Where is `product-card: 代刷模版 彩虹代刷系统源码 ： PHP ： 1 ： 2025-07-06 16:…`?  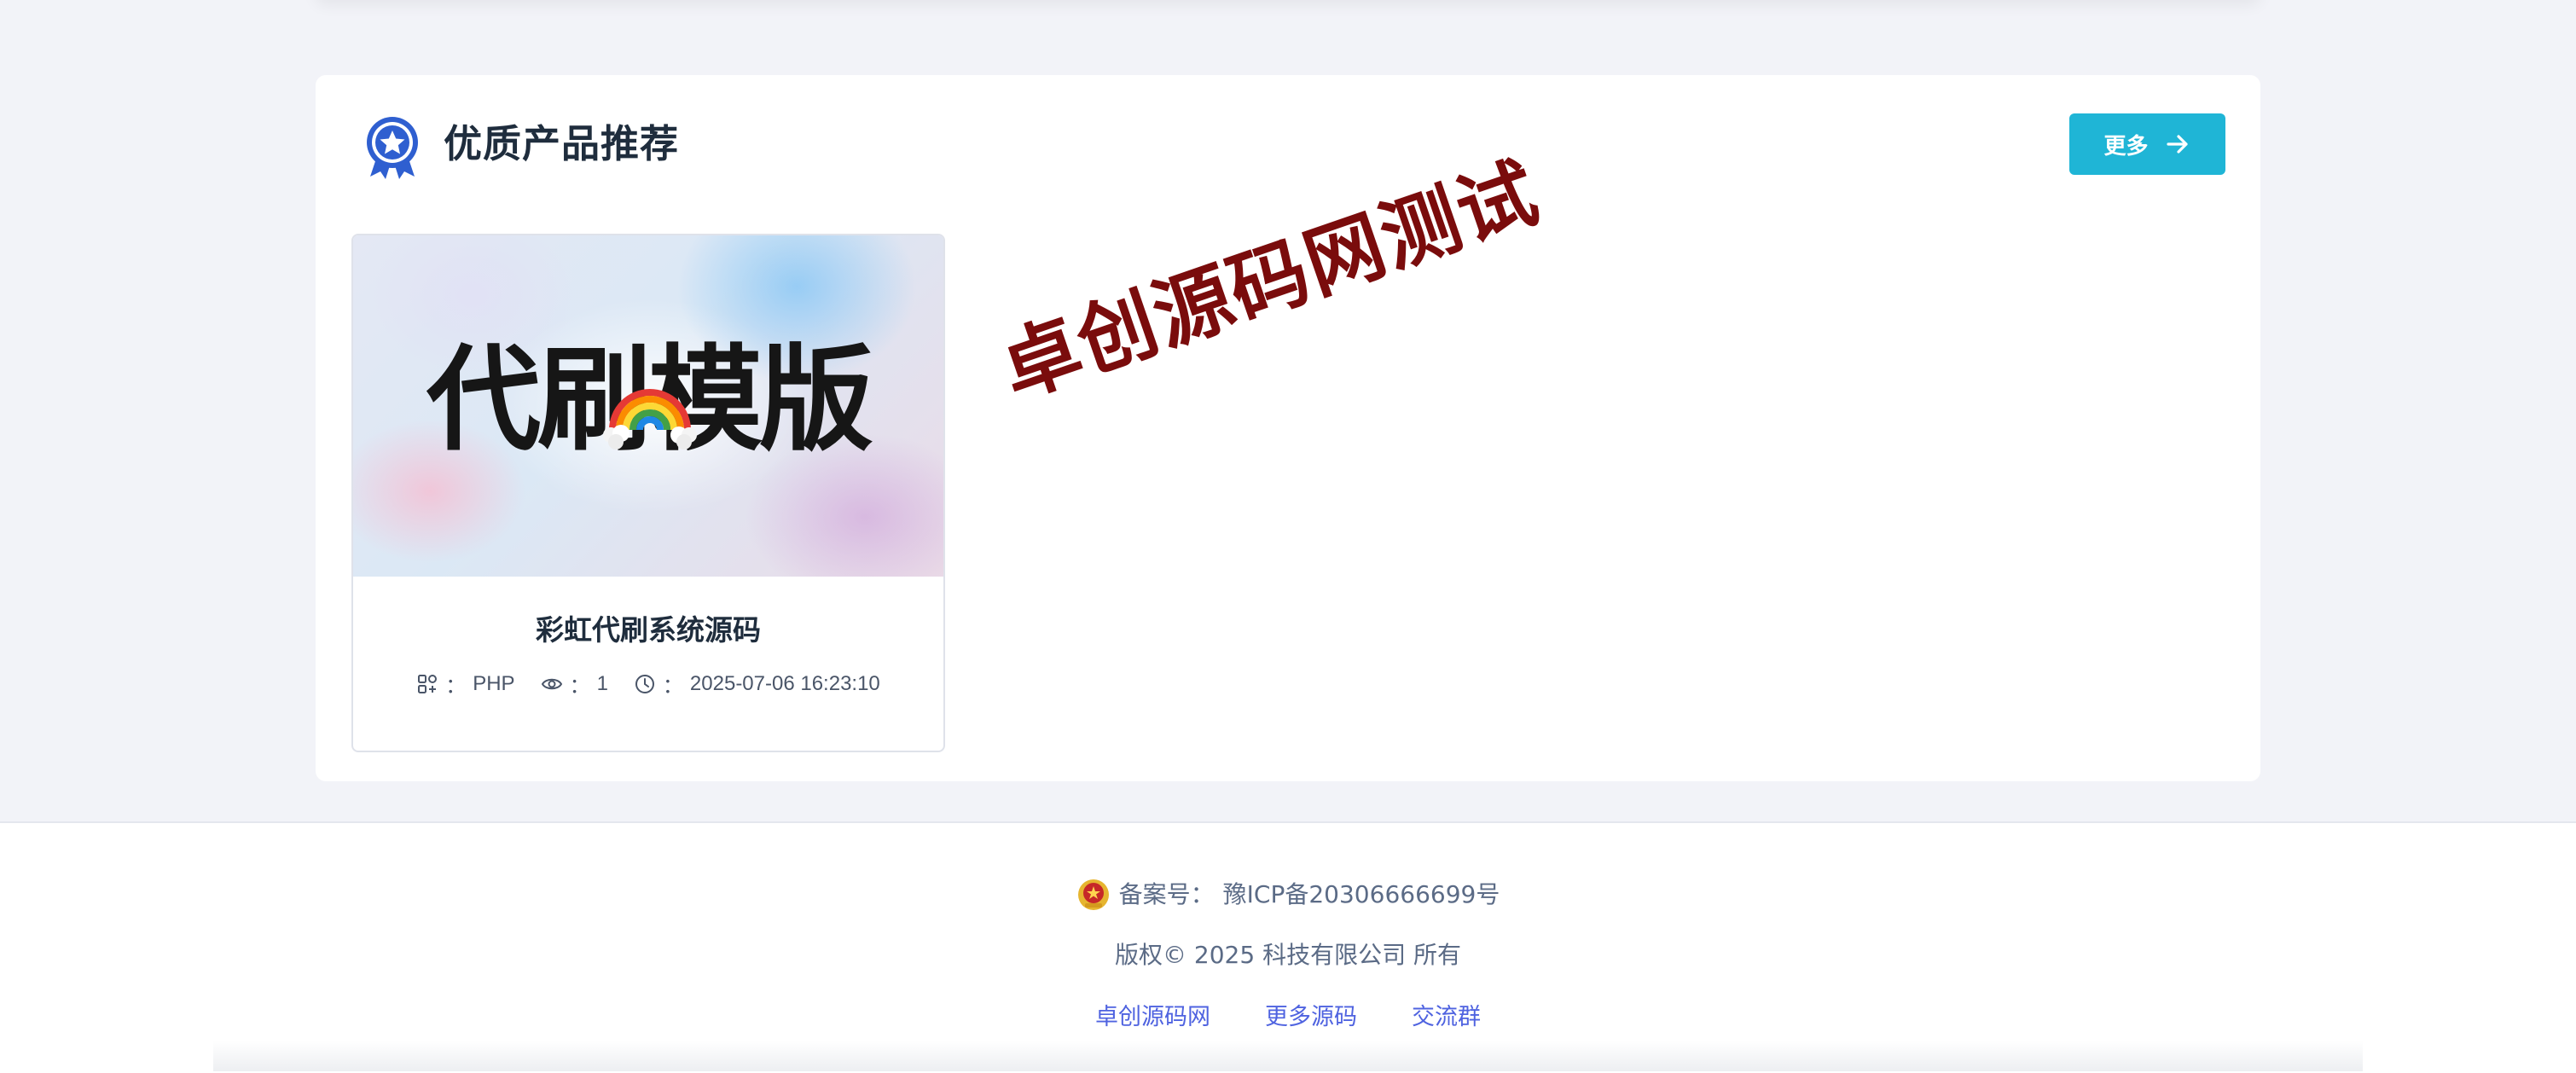
product-card: 代刷模版 彩虹代刷系统源码 ： PHP ： 1 ： 2025-07-06 16:… is located at coordinates (648, 493).